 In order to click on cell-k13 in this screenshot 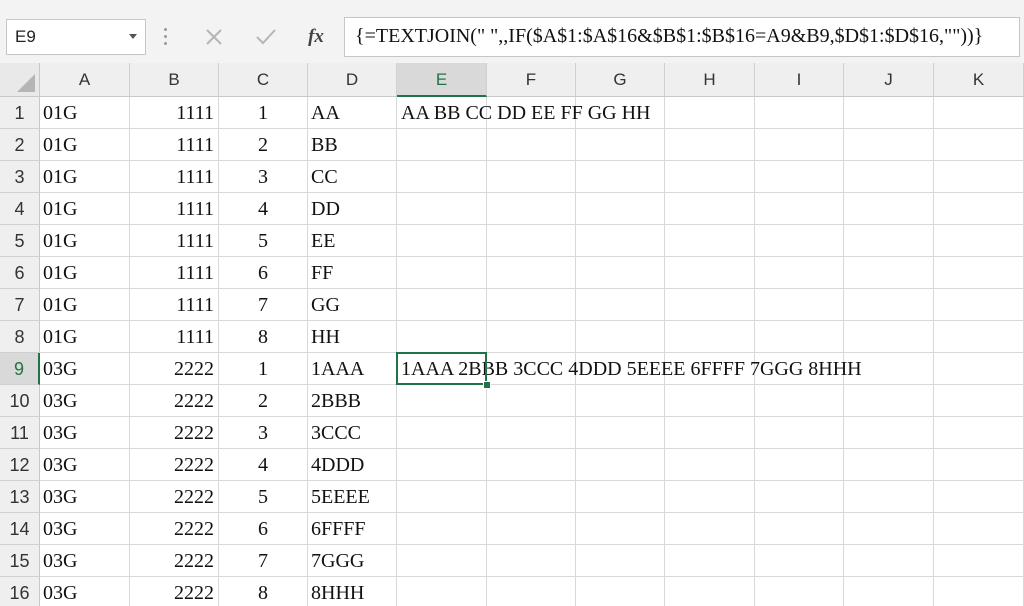, I will do `click(979, 497)`.